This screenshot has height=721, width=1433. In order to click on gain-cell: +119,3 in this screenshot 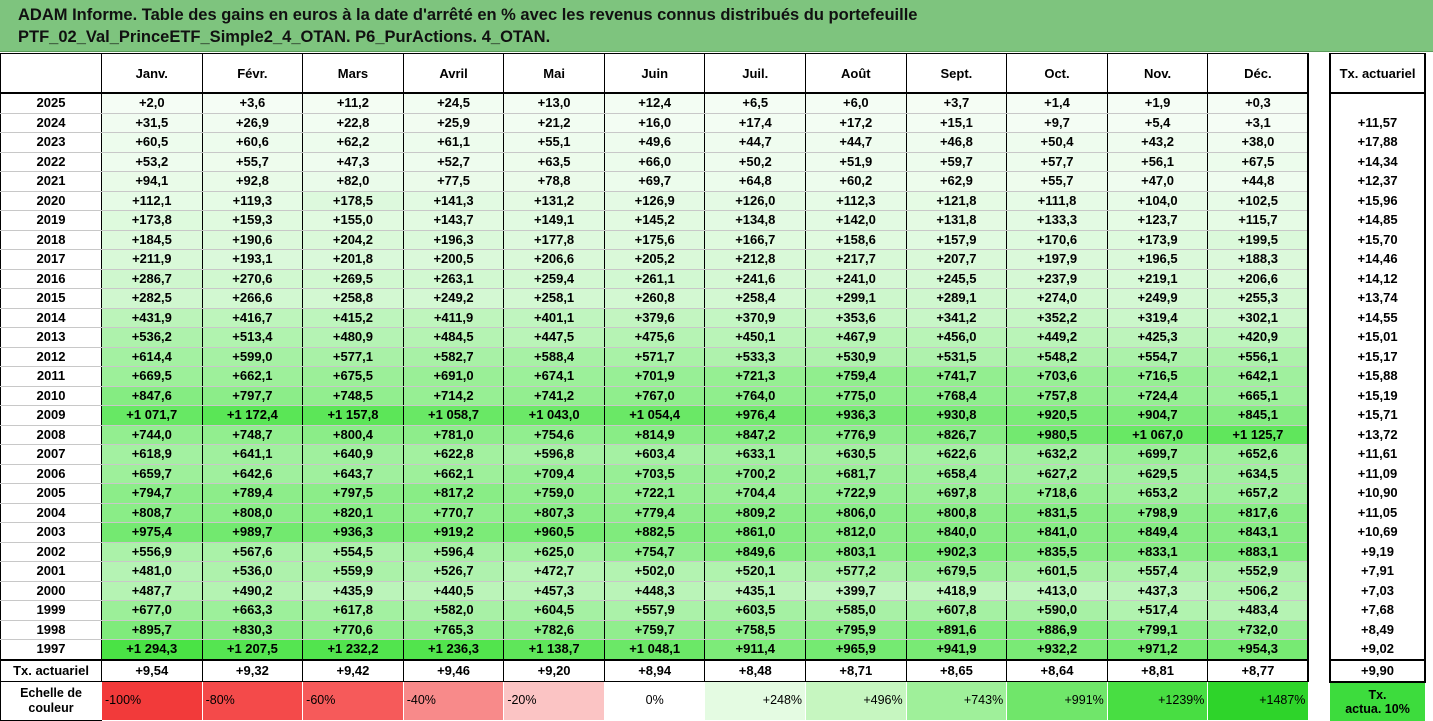, I will do `click(252, 201)`.